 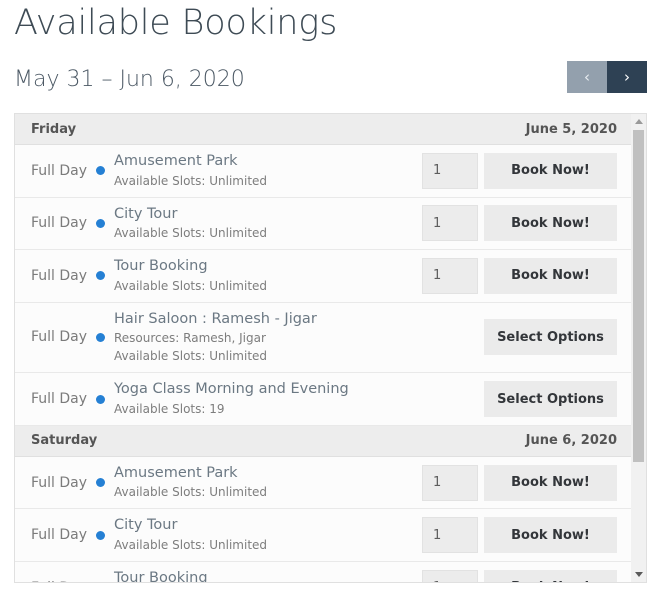 What do you see at coordinates (323, 441) in the screenshot?
I see `day-header: Saturday June 6, 2020` at bounding box center [323, 441].